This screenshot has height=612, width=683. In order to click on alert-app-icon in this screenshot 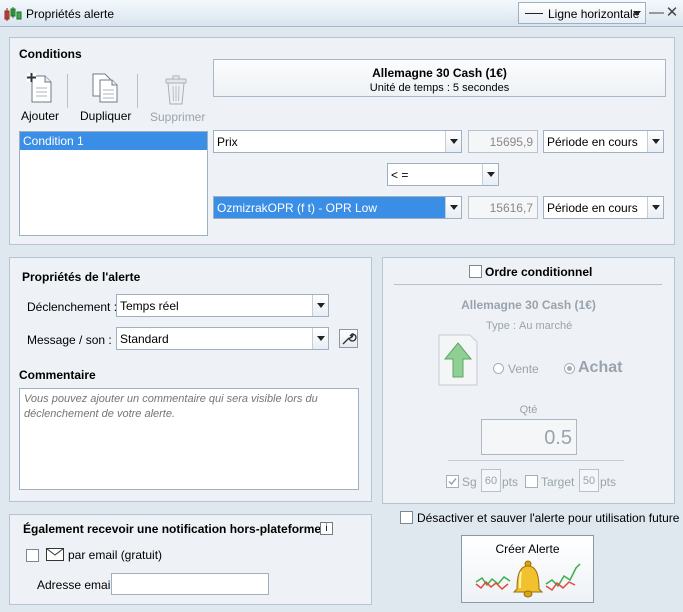, I will do `click(13, 14)`.